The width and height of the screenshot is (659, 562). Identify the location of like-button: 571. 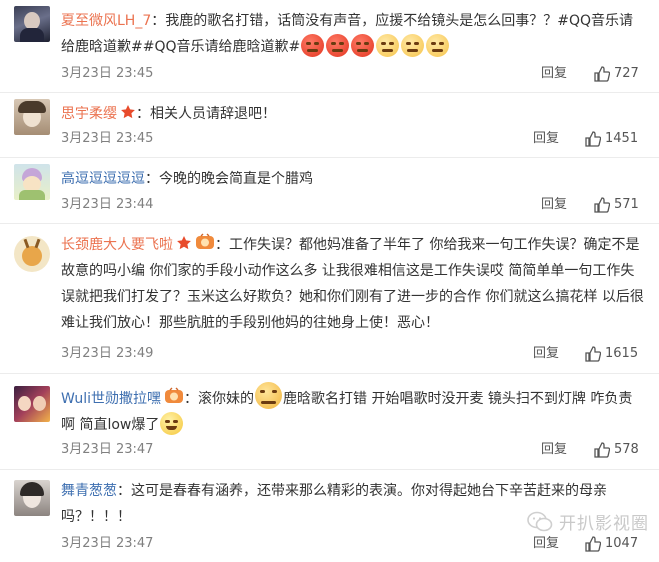
(616, 205).